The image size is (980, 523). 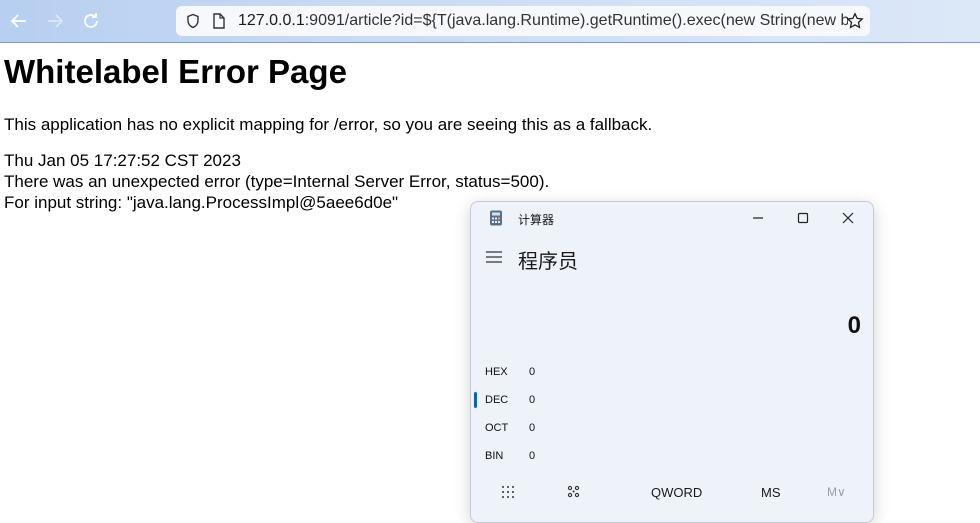 I want to click on hamburger-icon, so click(x=494, y=257).